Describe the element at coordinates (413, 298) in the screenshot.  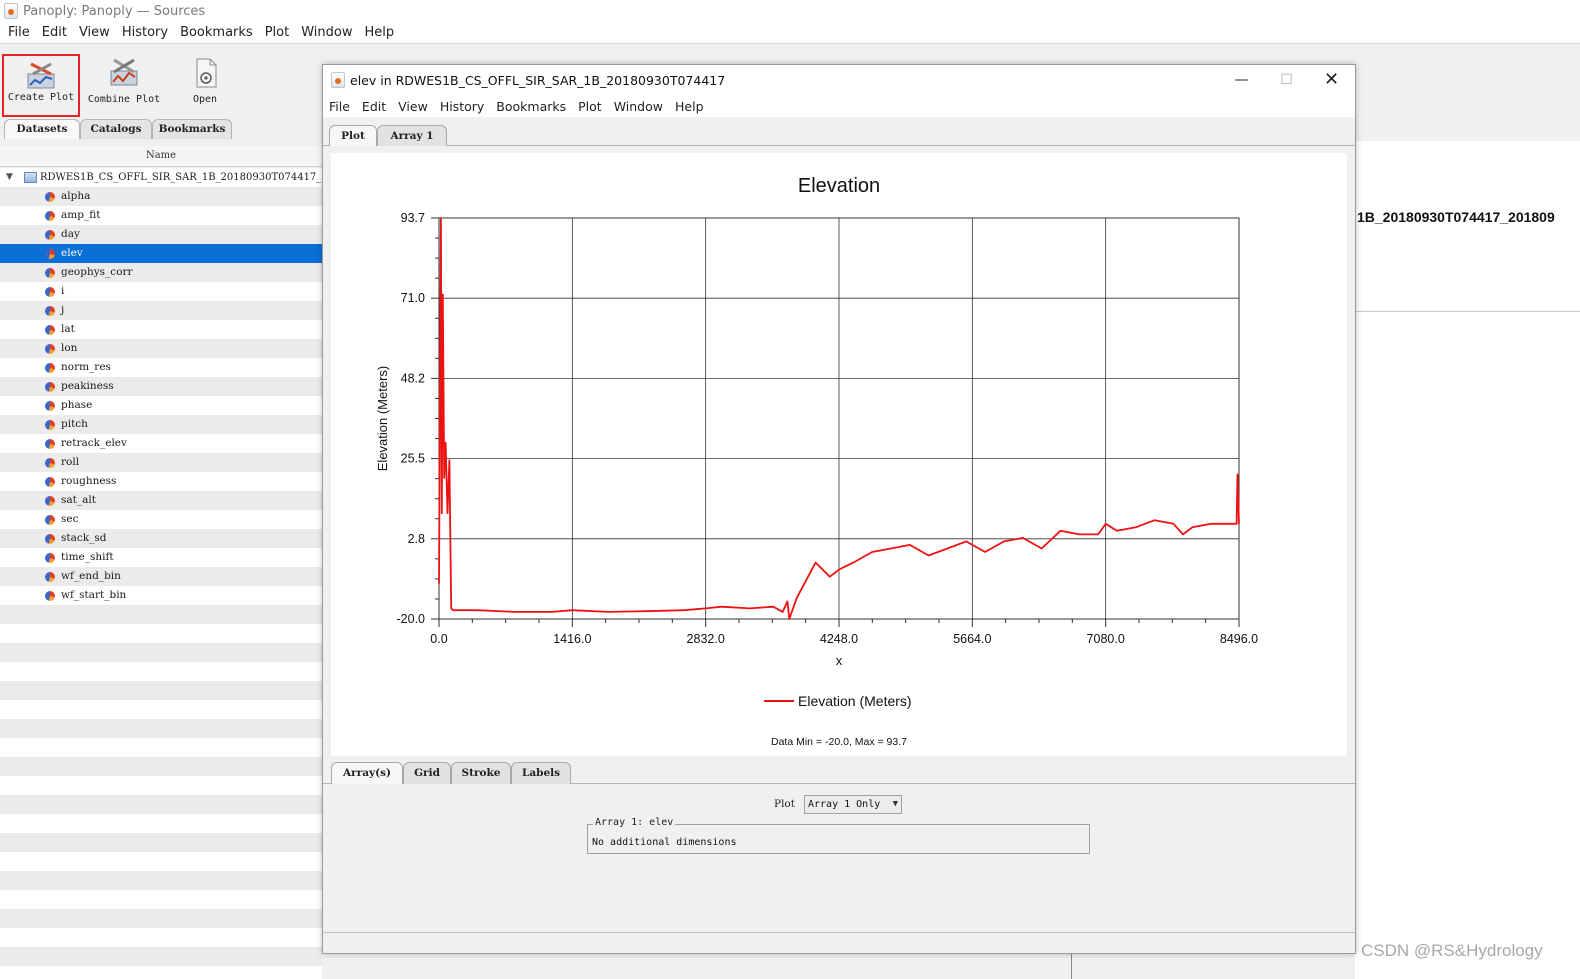
I see `y-tick-label: 71.0` at that location.